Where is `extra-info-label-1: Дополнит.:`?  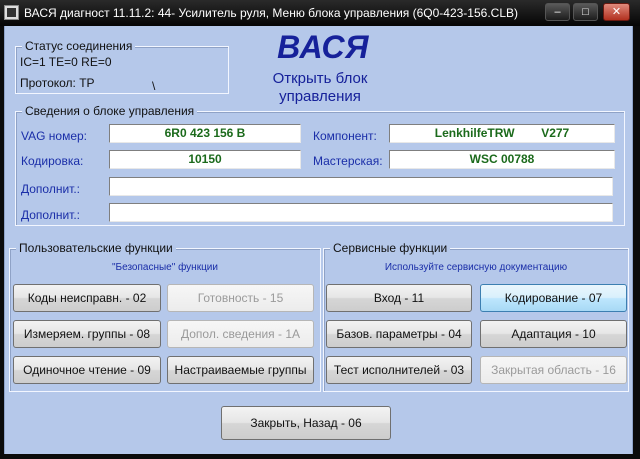 extra-info-label-1: Дополнит.: is located at coordinates (51, 189).